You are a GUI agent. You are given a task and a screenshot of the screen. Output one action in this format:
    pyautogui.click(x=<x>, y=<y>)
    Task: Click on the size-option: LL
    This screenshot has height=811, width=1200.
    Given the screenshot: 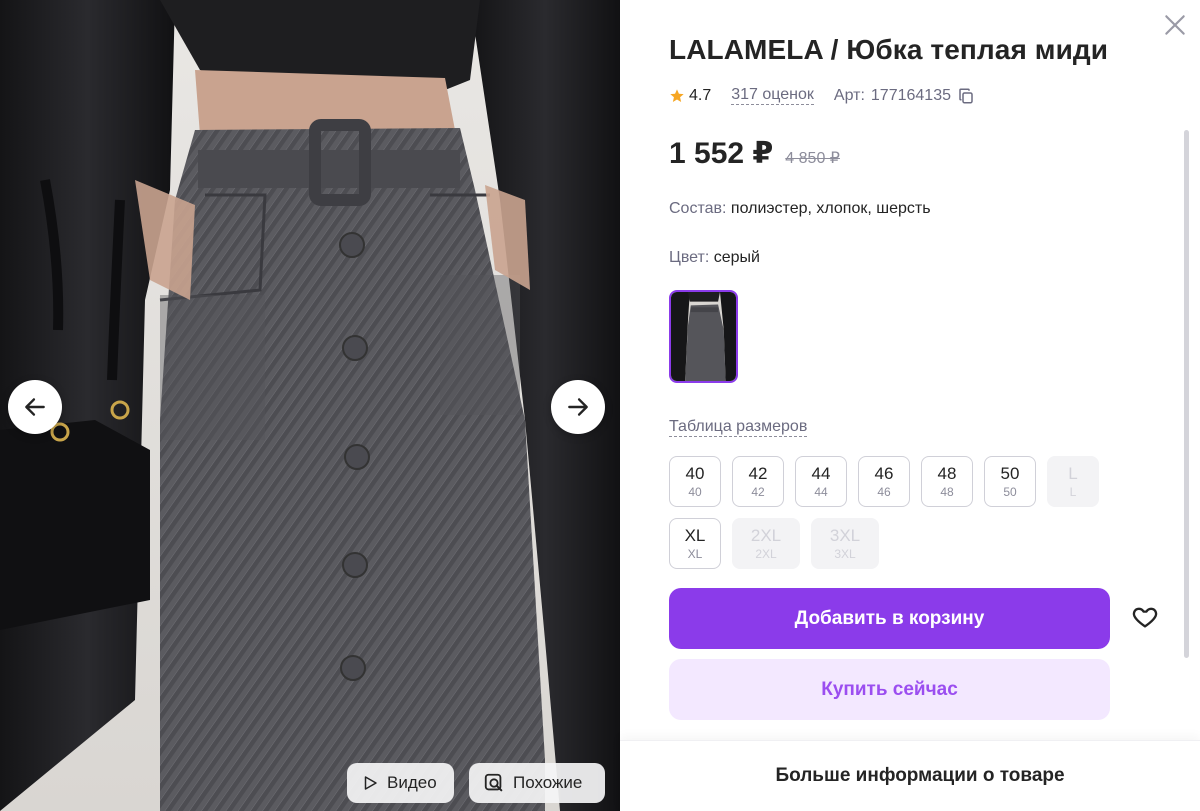 What is the action you would take?
    pyautogui.click(x=1073, y=481)
    